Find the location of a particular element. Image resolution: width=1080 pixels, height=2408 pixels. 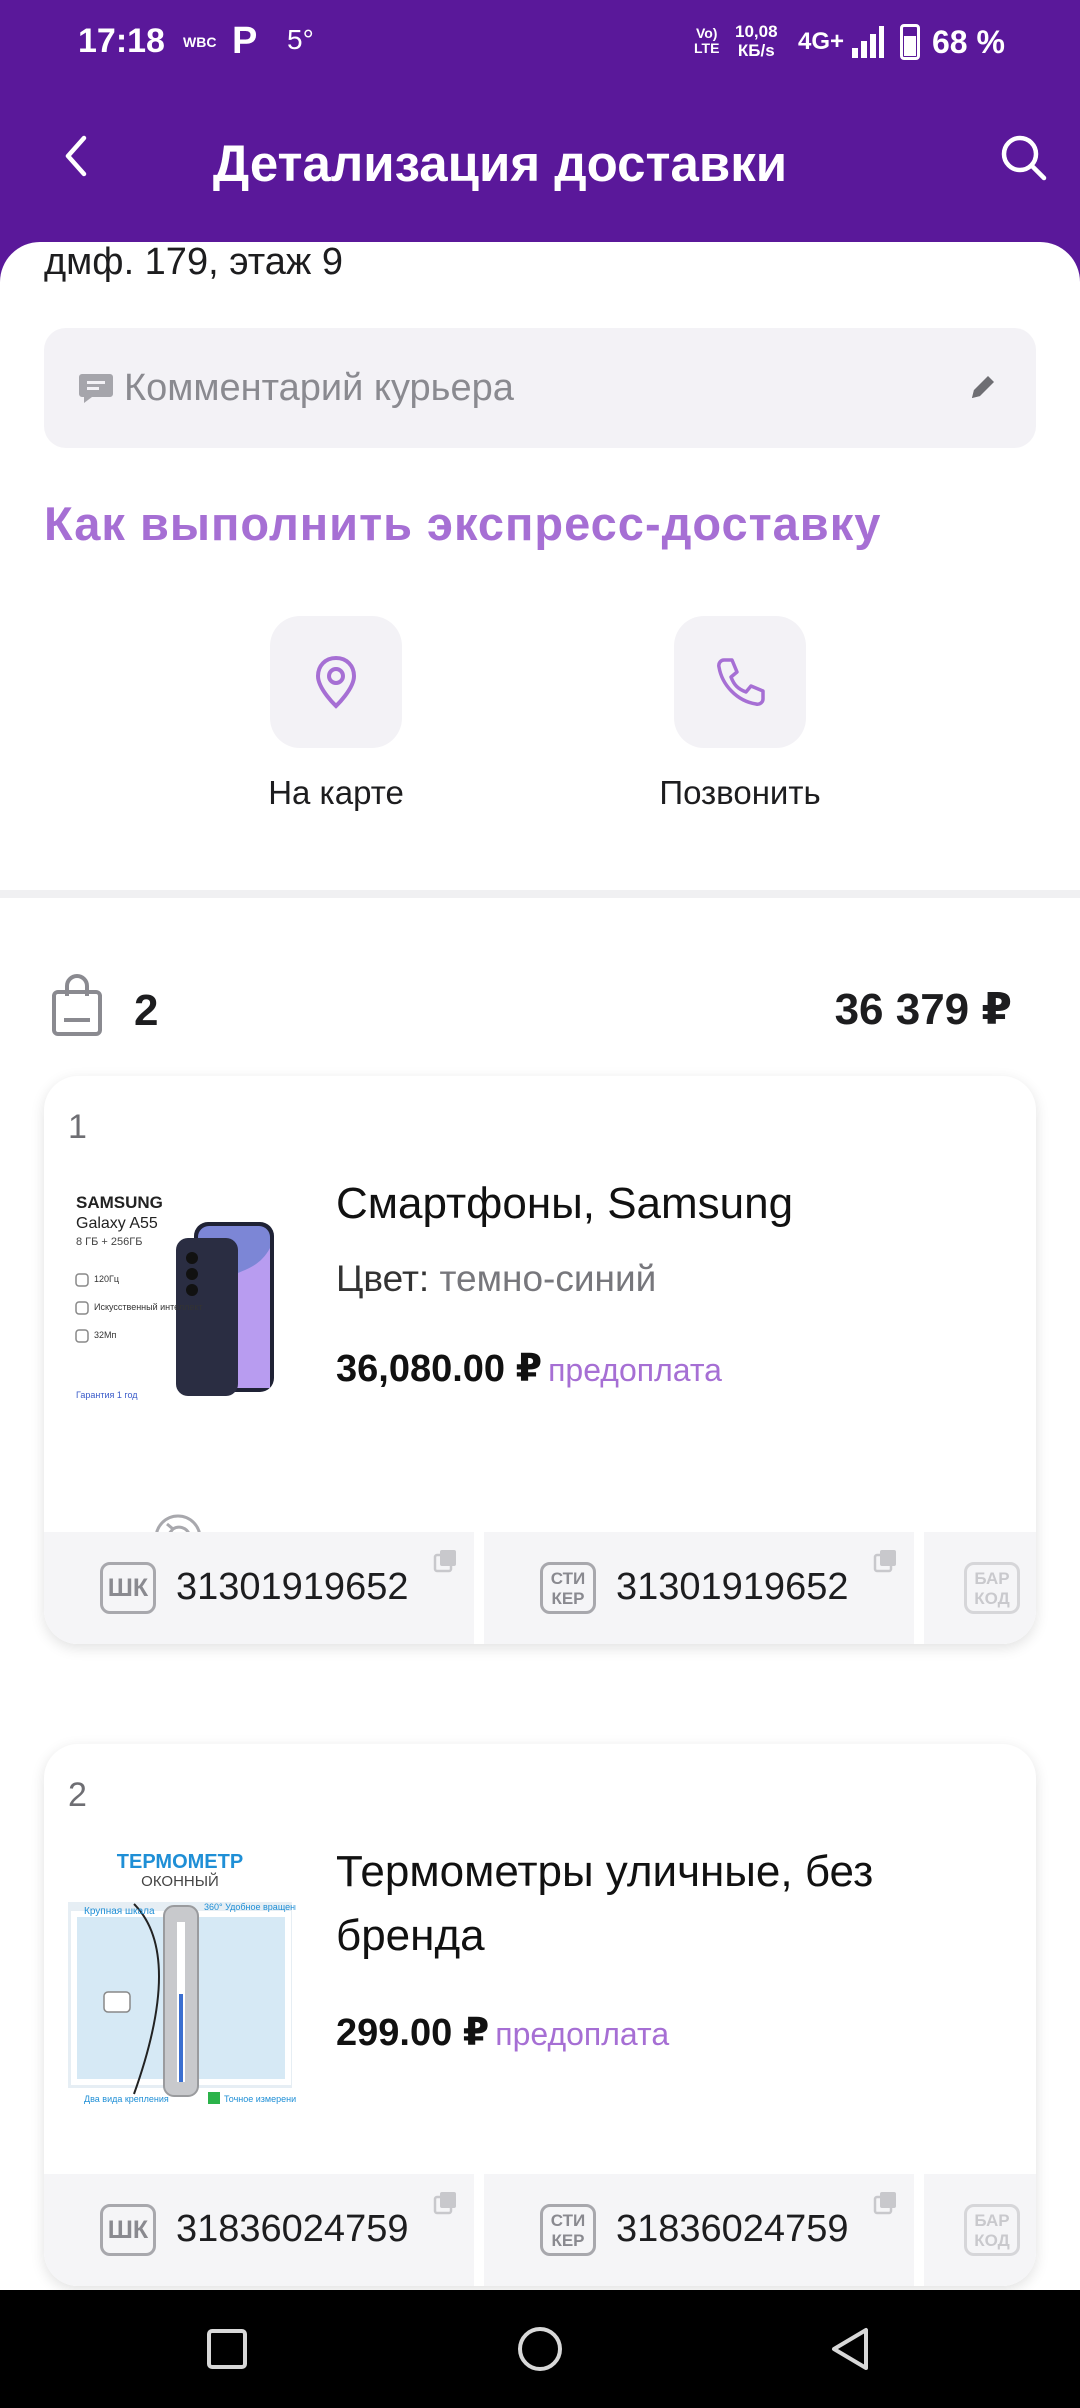

image-warranty: Гарантия 1 год is located at coordinates (107, 1395).